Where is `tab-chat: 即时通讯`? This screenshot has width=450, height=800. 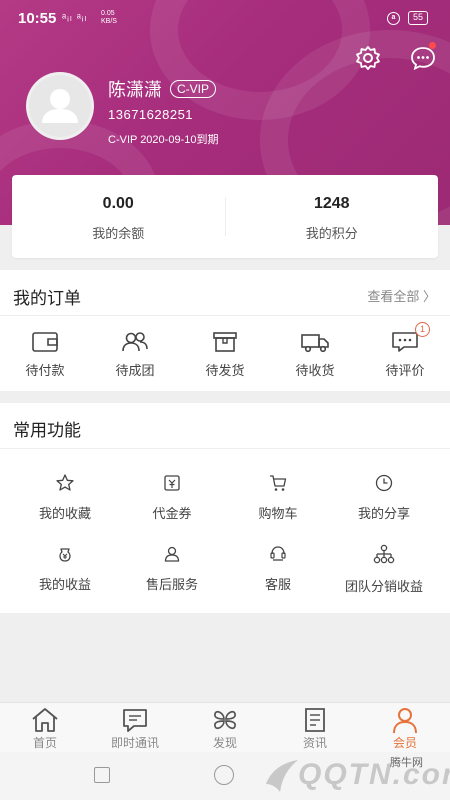
tab-chat: 即时通讯 is located at coordinates (135, 727).